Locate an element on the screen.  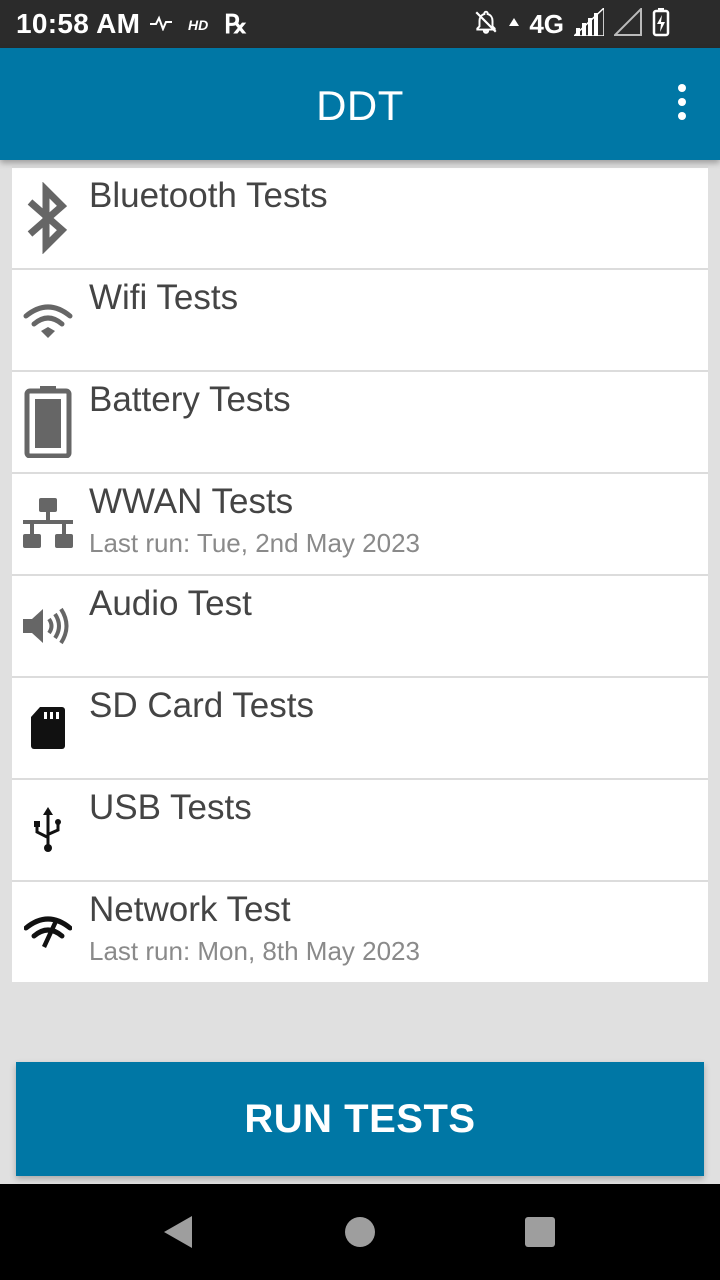
app-title: DDT is located at coordinates (360, 105).